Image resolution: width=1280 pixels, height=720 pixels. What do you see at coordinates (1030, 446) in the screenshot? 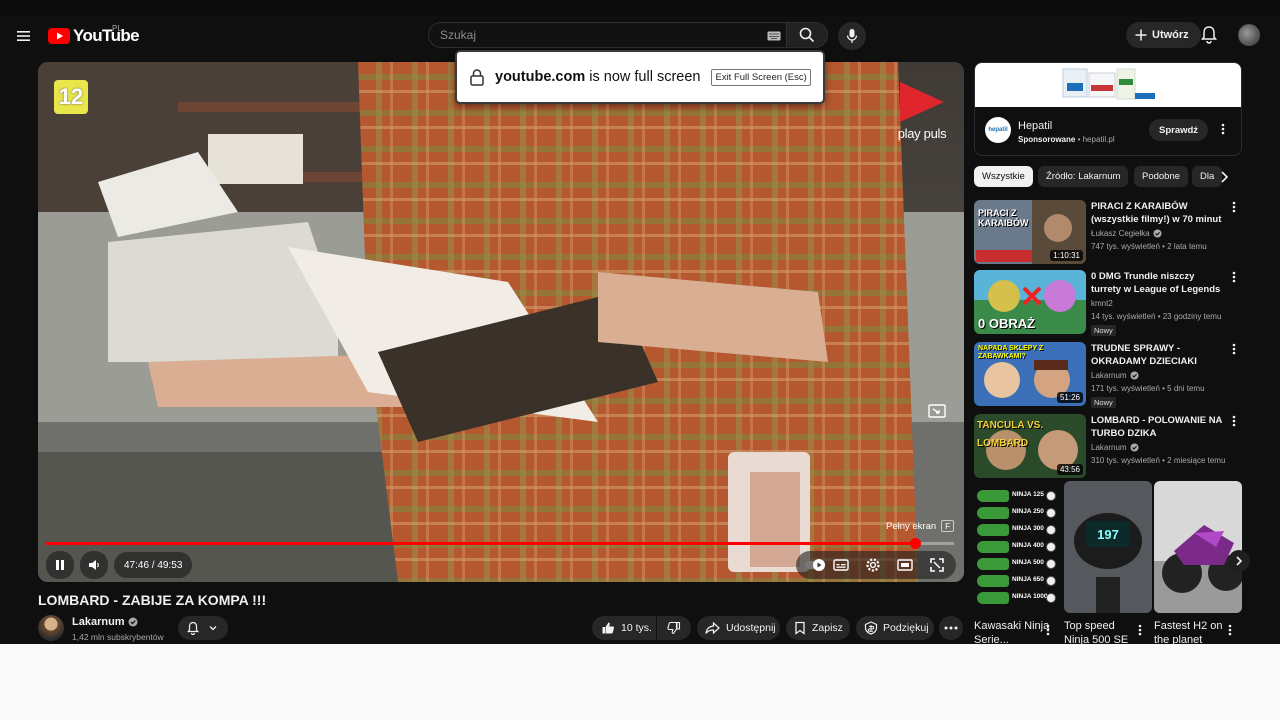
I see `video-thumbnail: TANCULA VS. LOMBARD 43:56` at bounding box center [1030, 446].